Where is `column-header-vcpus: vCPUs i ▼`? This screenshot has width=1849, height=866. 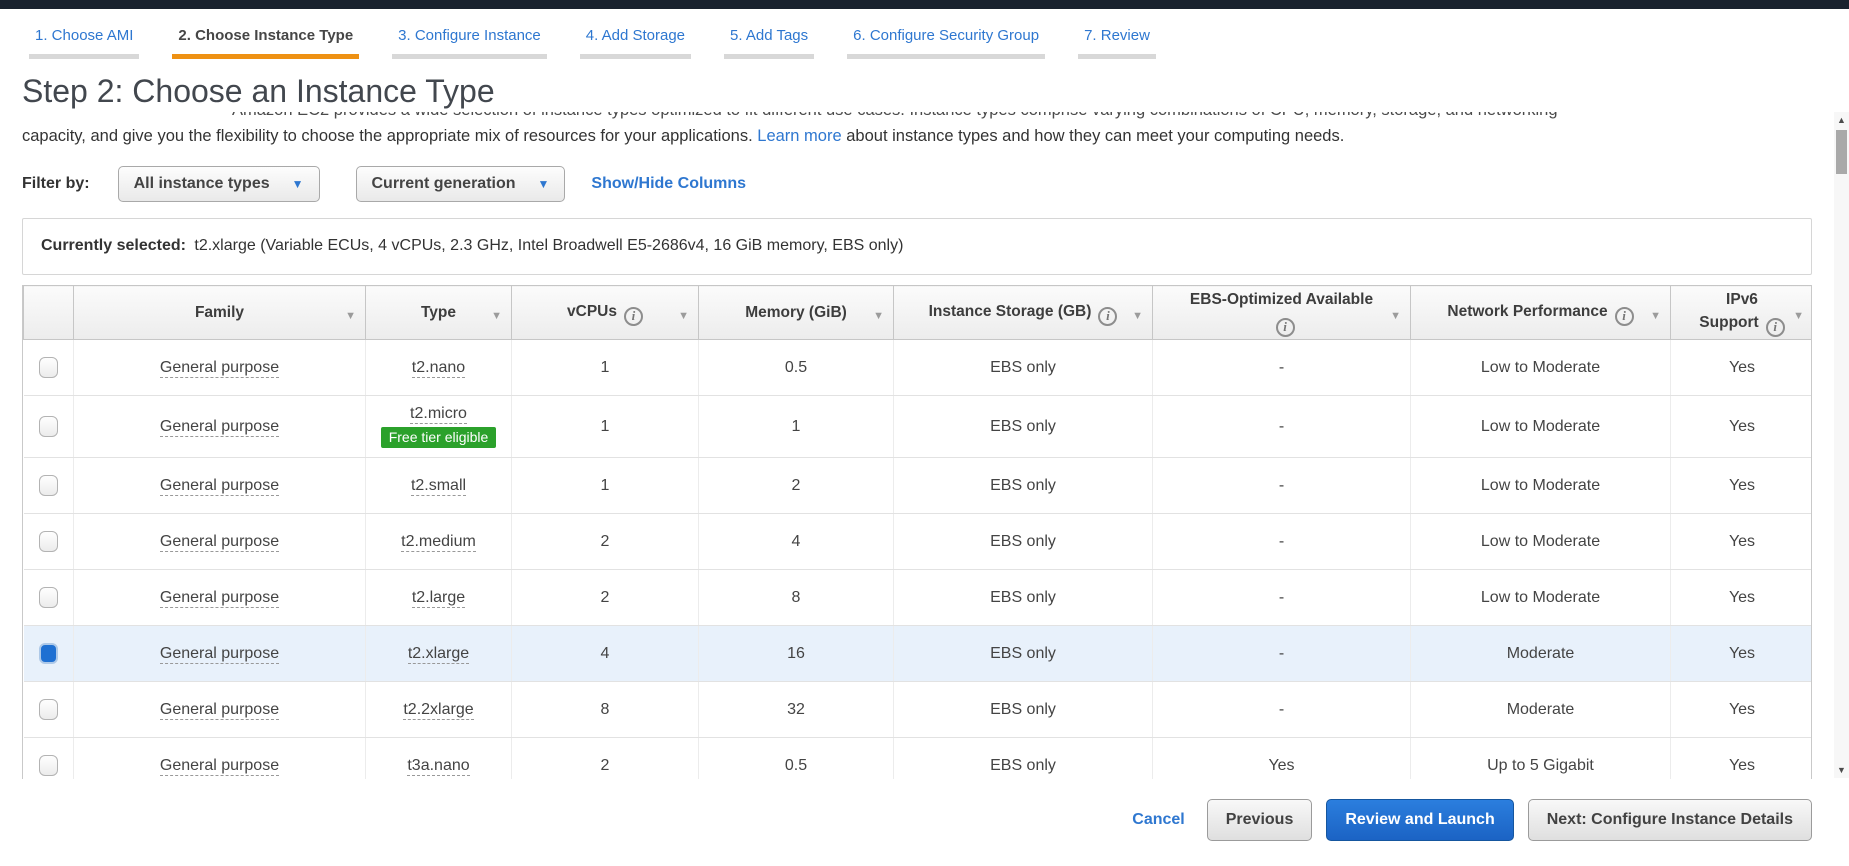 column-header-vcpus: vCPUs i ▼ is located at coordinates (605, 312).